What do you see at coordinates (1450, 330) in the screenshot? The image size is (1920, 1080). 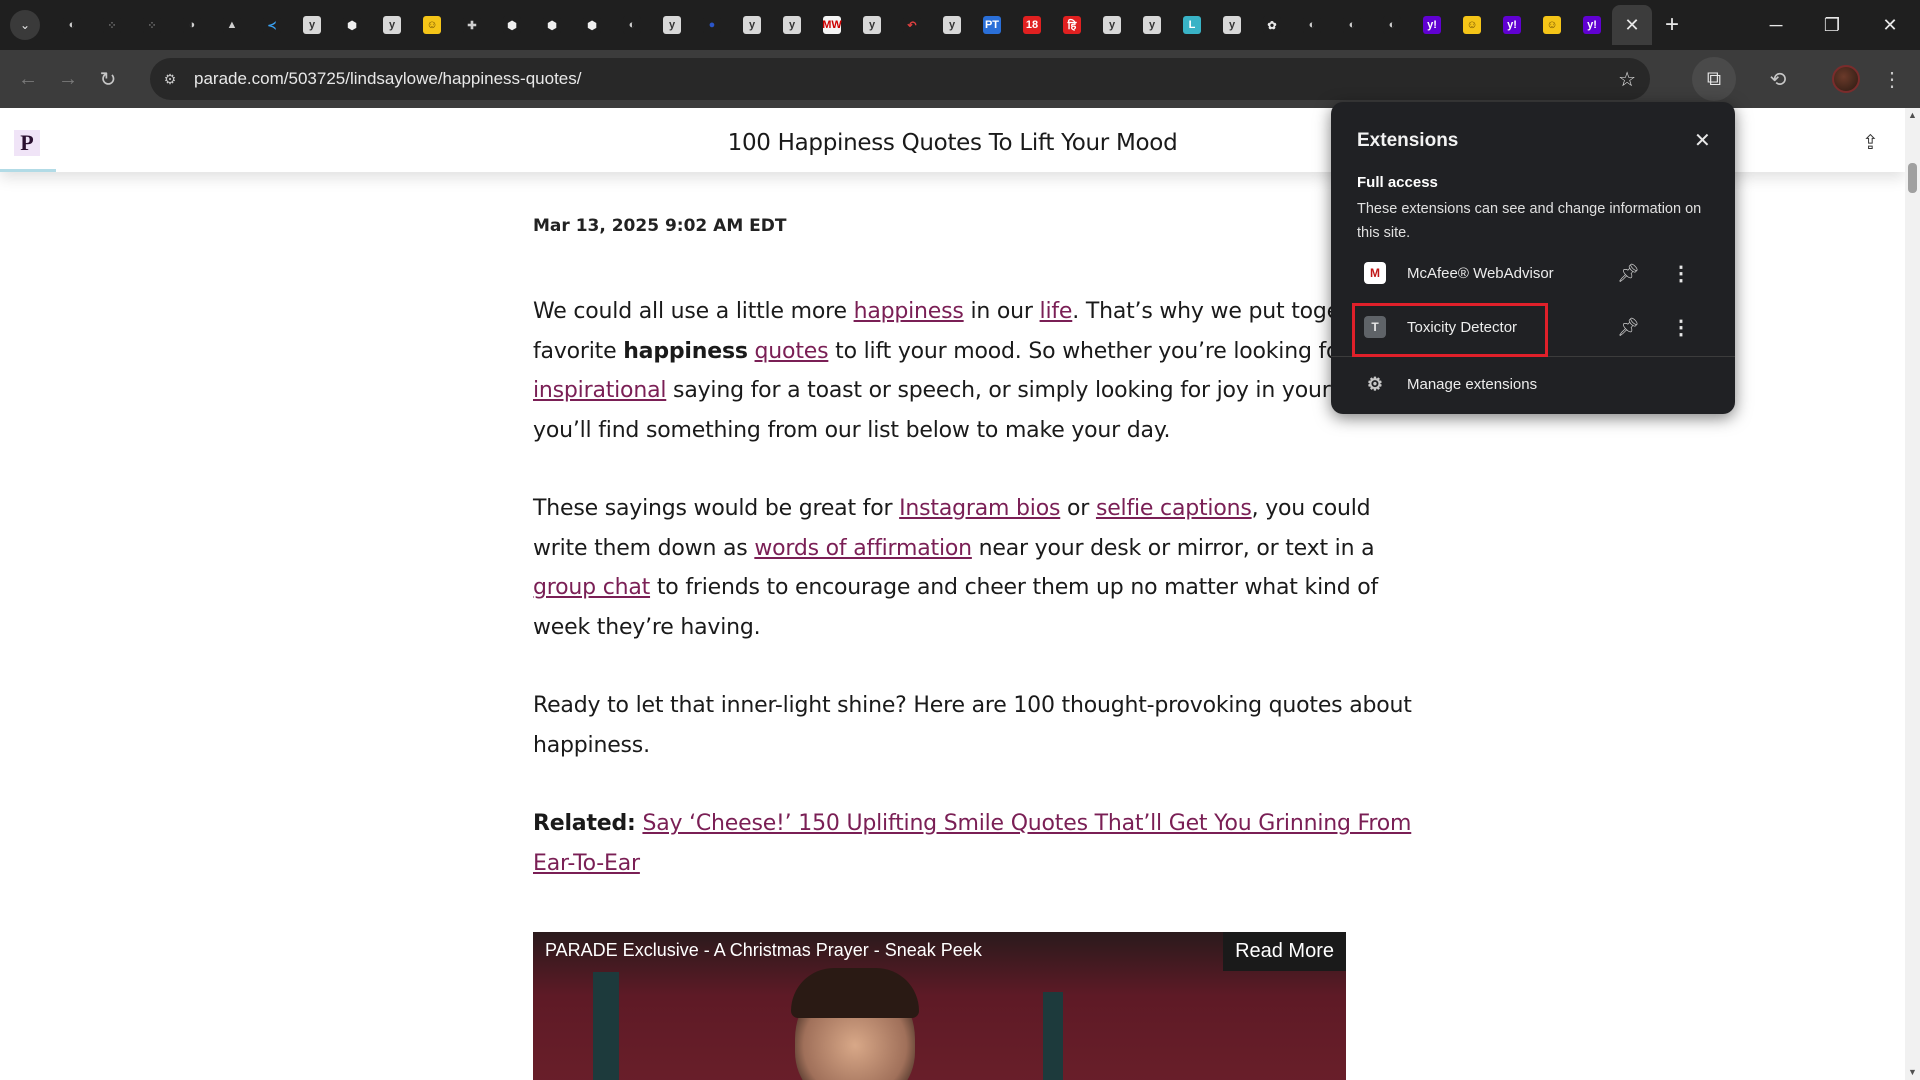 I see `highlight-box` at bounding box center [1450, 330].